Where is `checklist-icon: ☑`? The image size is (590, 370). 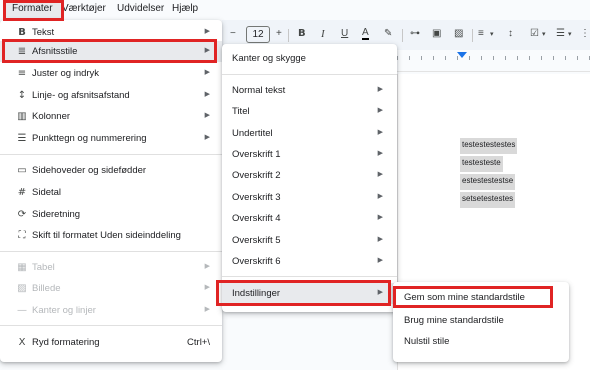 checklist-icon: ☑ is located at coordinates (534, 33).